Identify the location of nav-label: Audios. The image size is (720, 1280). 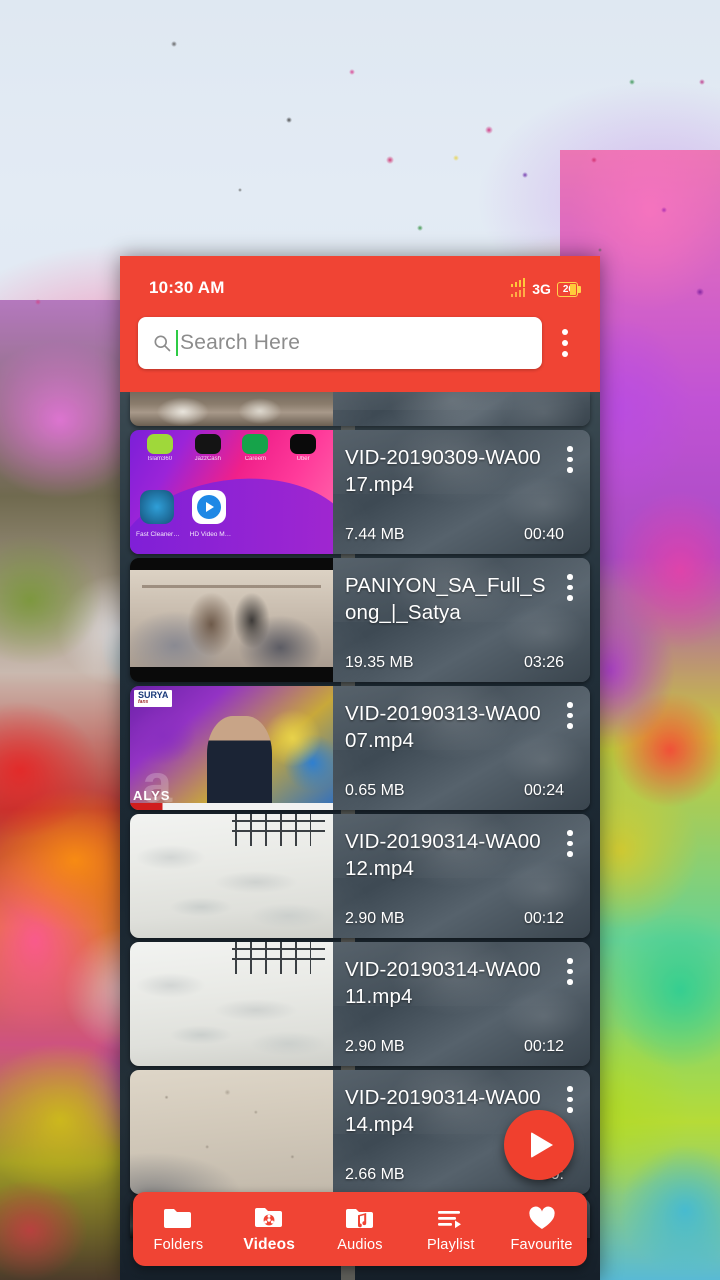
(360, 1244).